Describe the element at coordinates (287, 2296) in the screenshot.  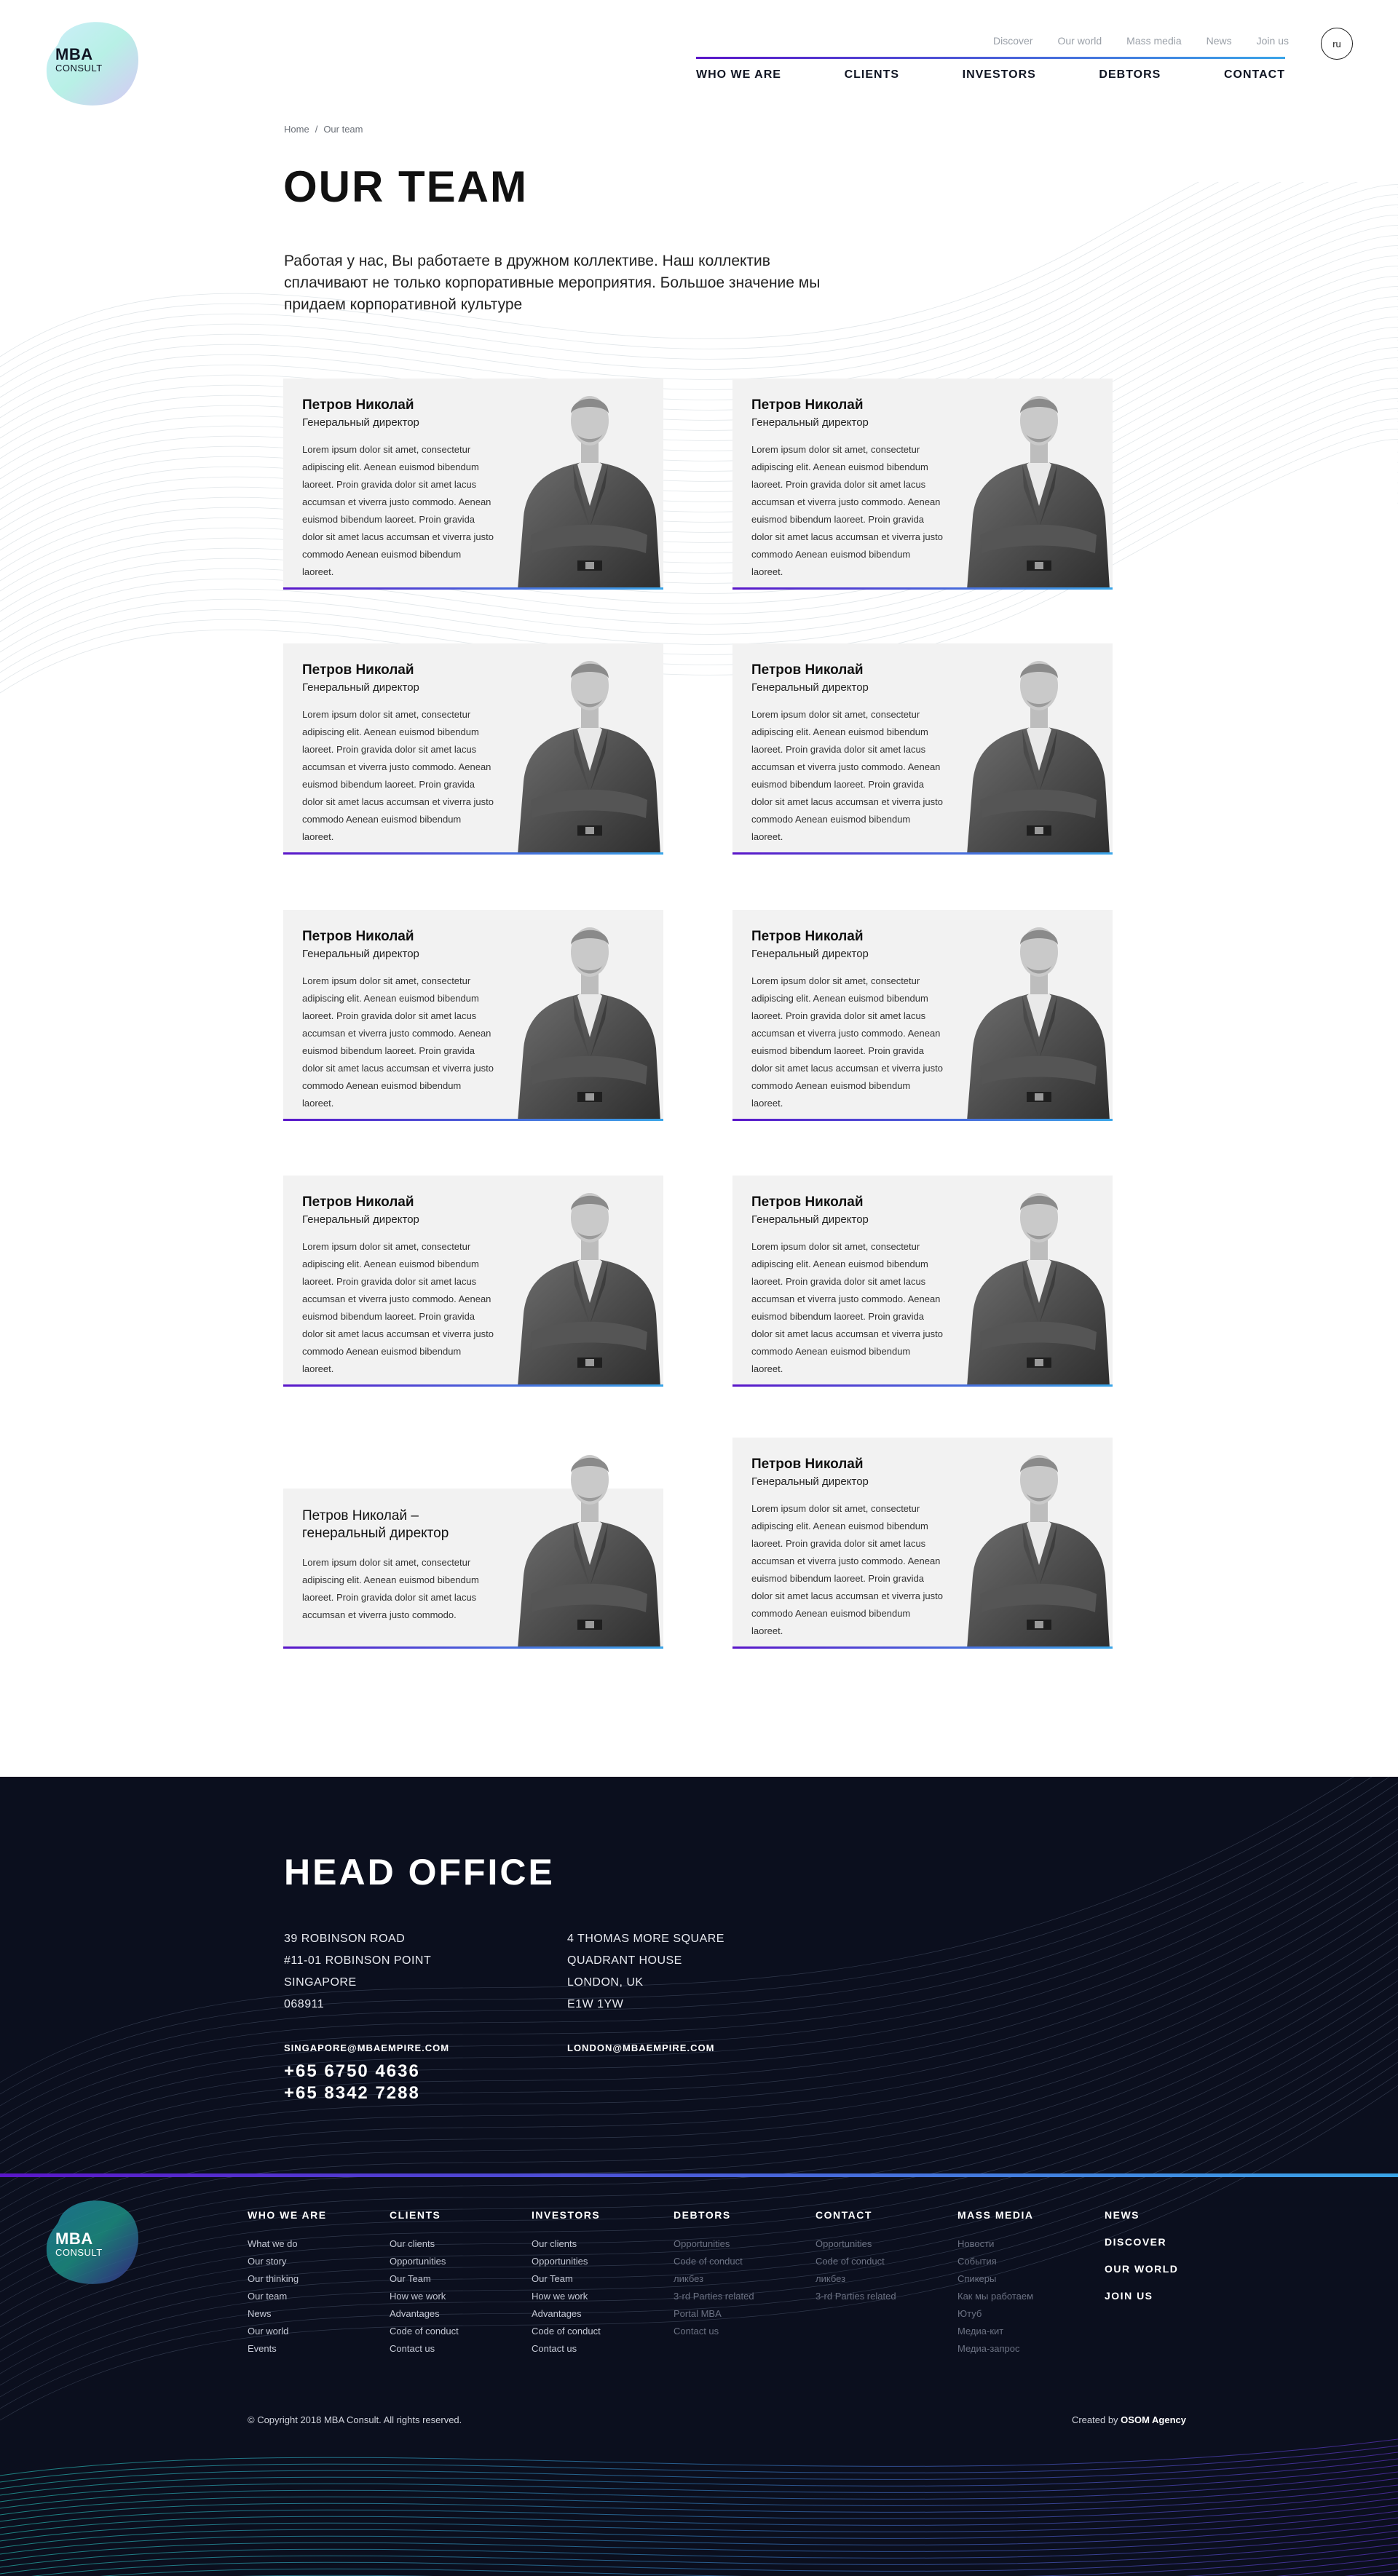
I see `footer-link: Our team` at that location.